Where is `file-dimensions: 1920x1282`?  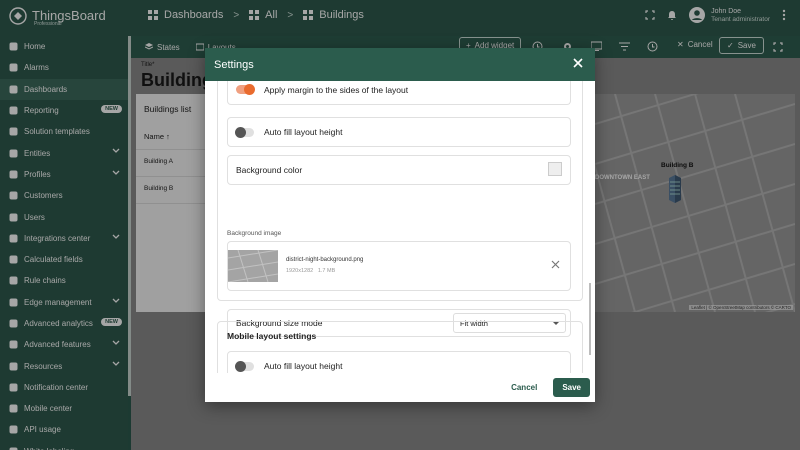
file-dimensions: 1920x1282 is located at coordinates (300, 271).